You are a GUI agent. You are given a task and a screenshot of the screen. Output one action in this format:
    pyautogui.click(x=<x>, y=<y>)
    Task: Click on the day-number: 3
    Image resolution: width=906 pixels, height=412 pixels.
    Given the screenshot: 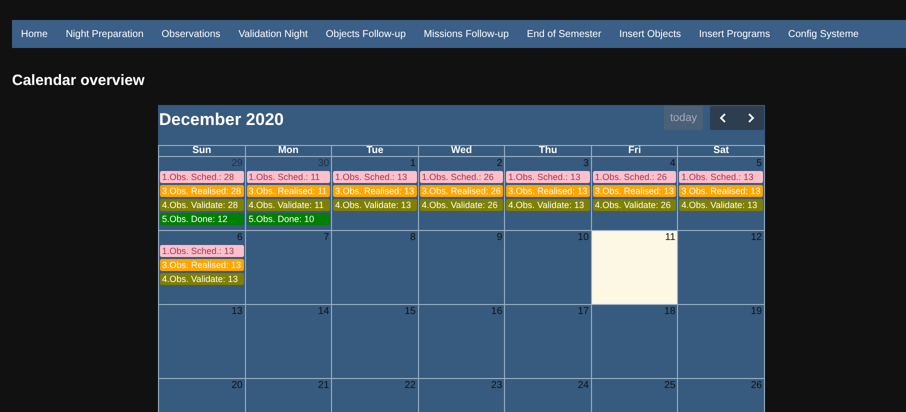 What is the action you would take?
    pyautogui.click(x=586, y=164)
    